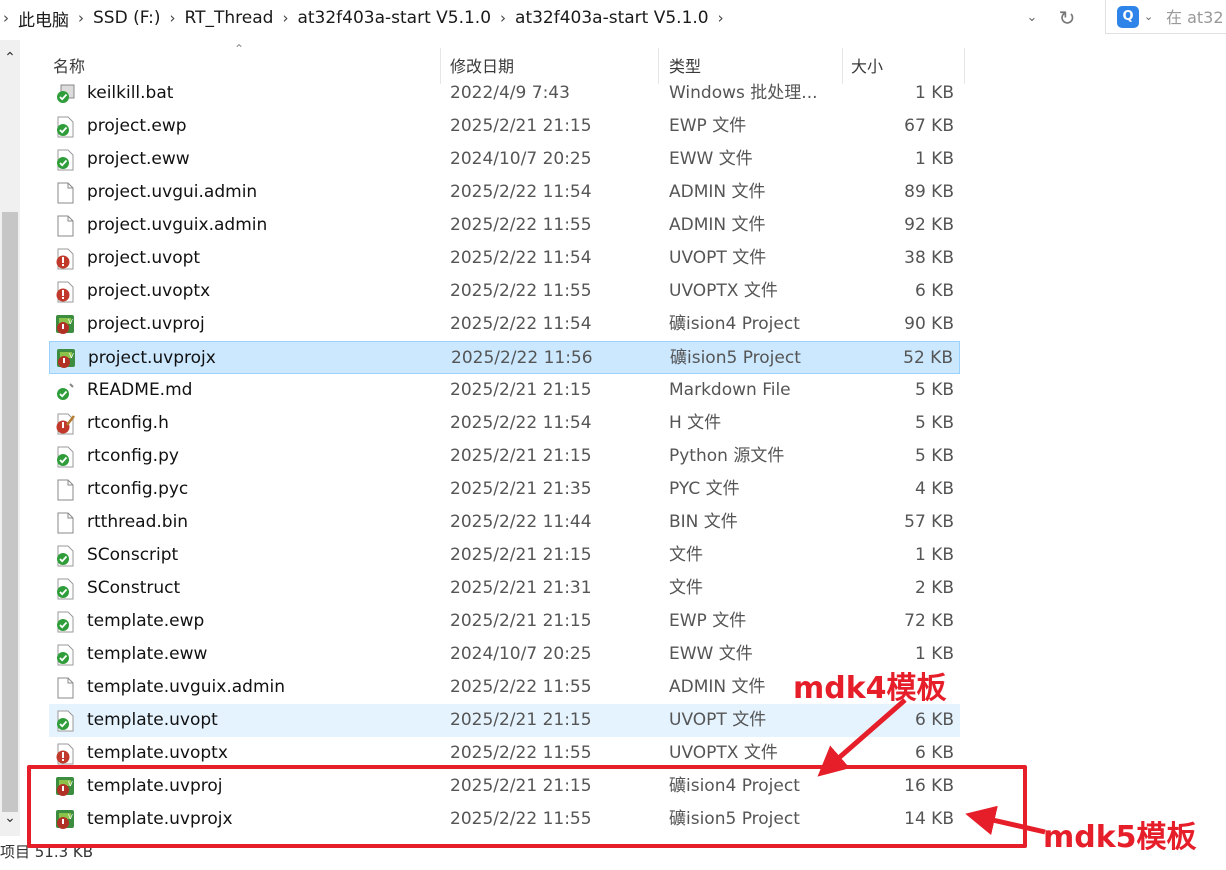 This screenshot has height=870, width=1226. Describe the element at coordinates (149, 291) in the screenshot. I see `file-name: project.uvoptx` at that location.